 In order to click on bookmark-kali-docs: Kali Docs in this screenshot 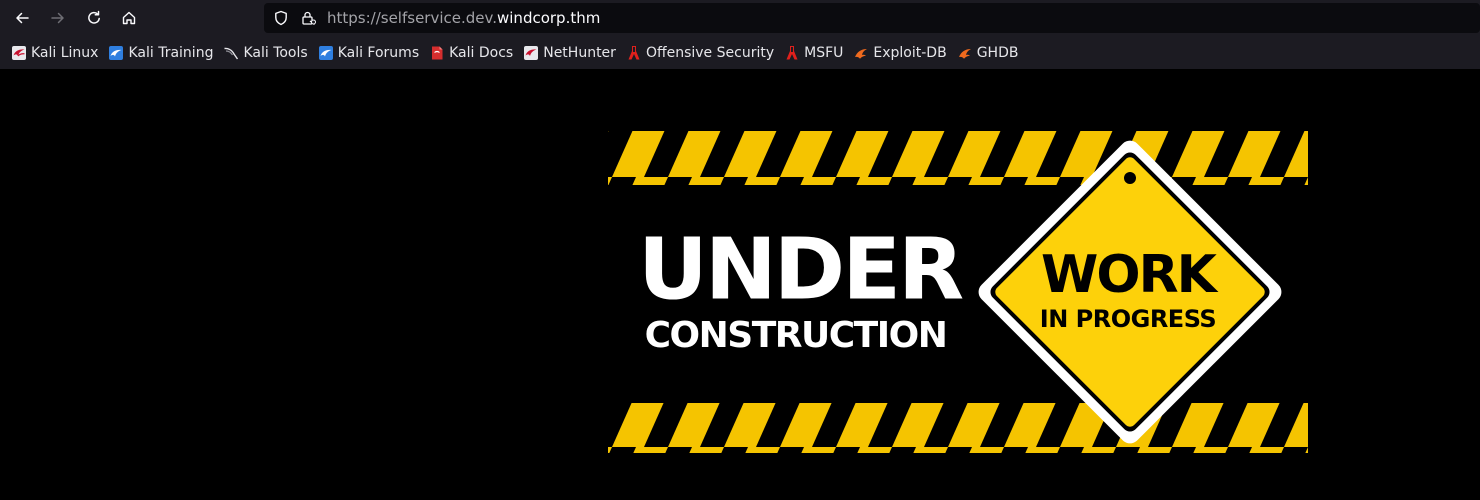, I will do `click(472, 53)`.